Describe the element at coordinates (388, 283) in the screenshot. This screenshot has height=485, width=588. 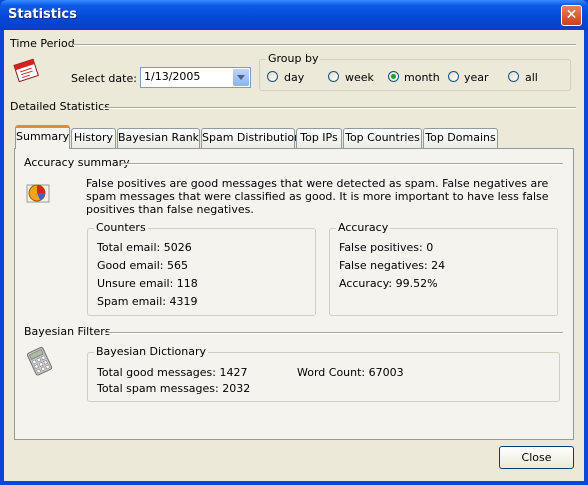
I see `accuracy-value: Accuracy: 99.52%` at that location.